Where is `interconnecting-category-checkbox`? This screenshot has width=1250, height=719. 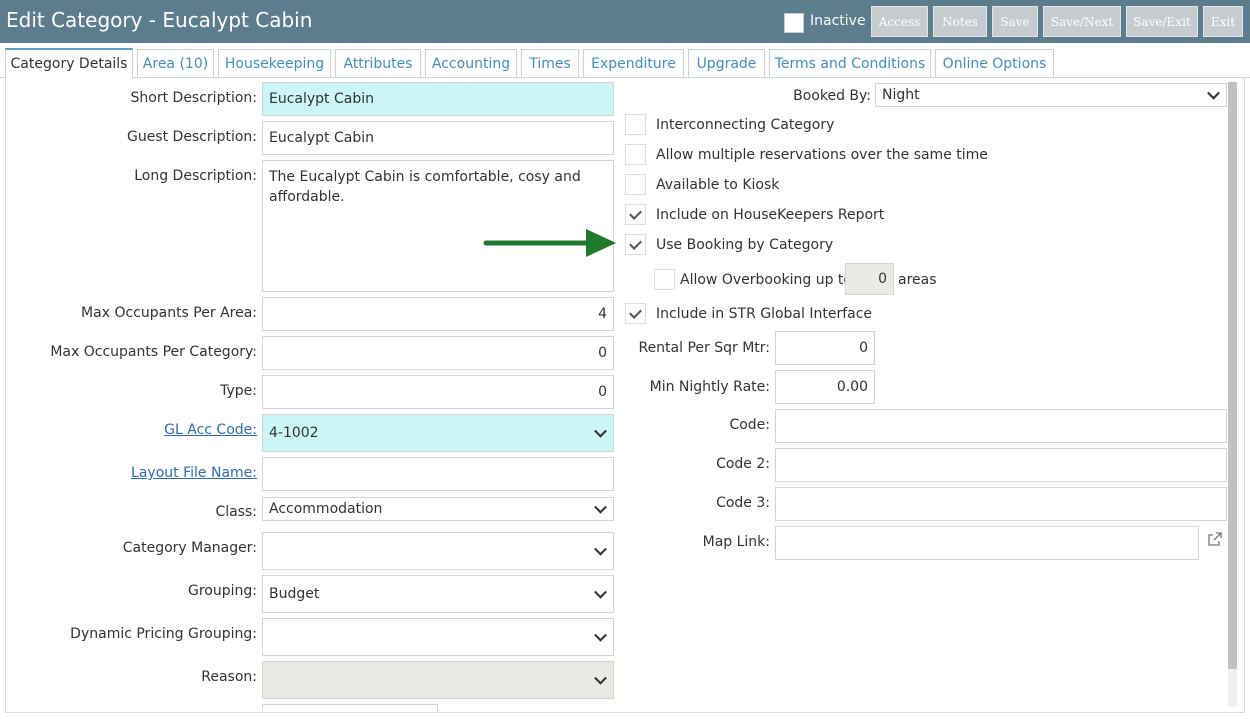 interconnecting-category-checkbox is located at coordinates (635, 124).